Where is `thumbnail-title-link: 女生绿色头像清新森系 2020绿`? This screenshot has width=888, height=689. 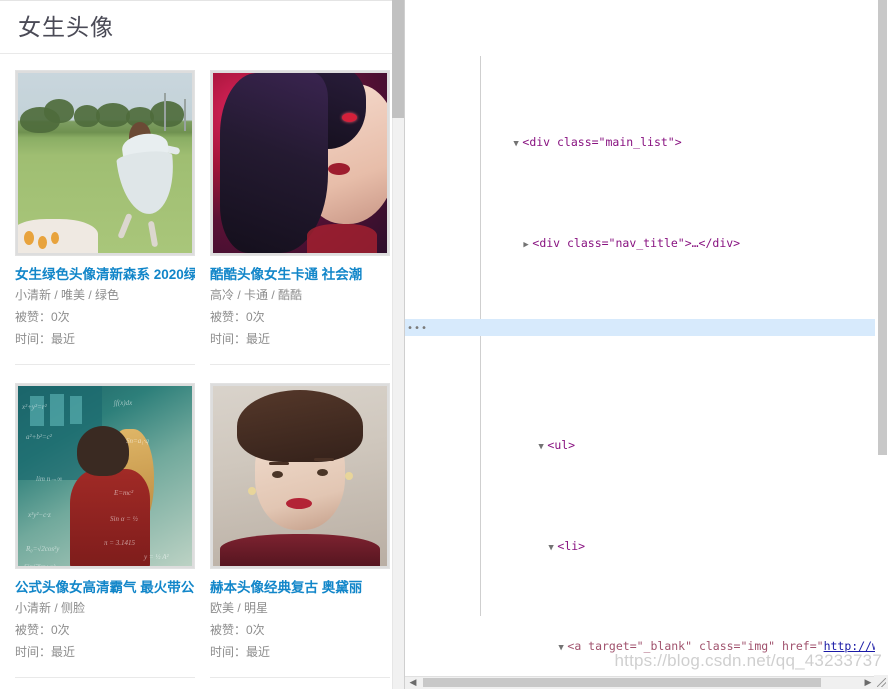
thumbnail-title-link: 女生绿色头像清新森系 2020绿 is located at coordinates (105, 275).